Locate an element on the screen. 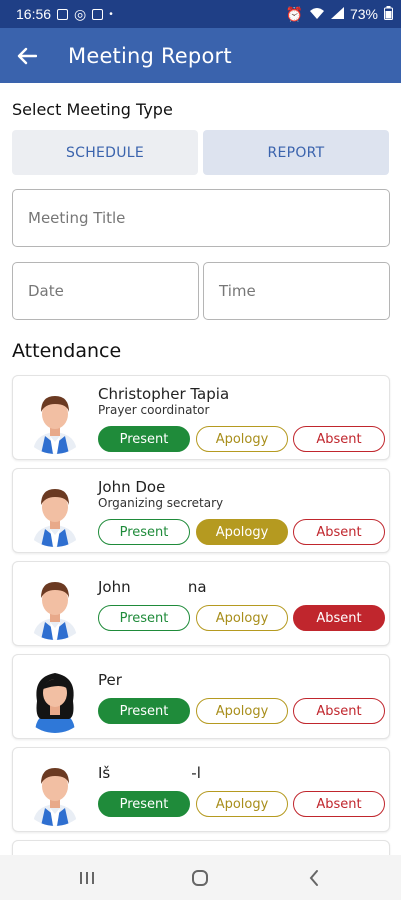 This screenshot has width=401, height=900. back-button is located at coordinates (27, 56).